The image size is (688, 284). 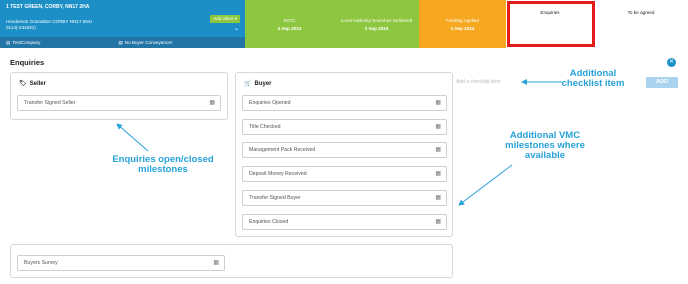 I want to click on arrow-vmc, so click(x=485, y=185).